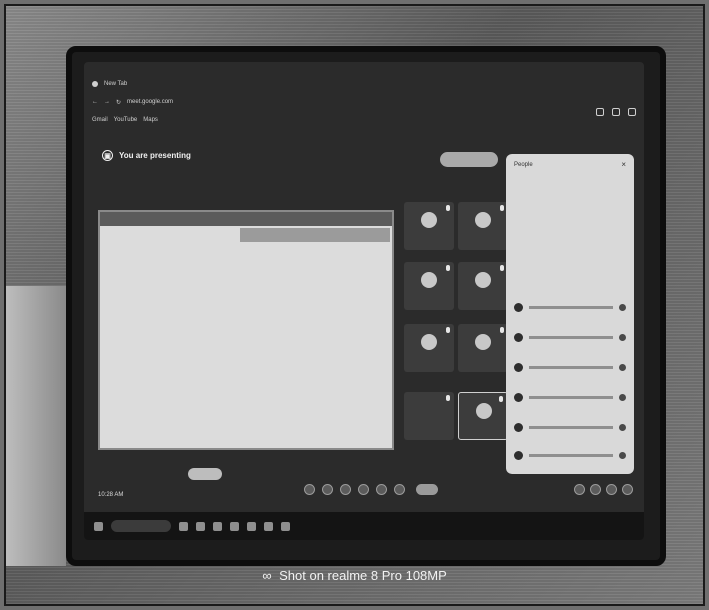 The width and height of the screenshot is (709, 610). I want to click on extension-icon, so click(600, 112).